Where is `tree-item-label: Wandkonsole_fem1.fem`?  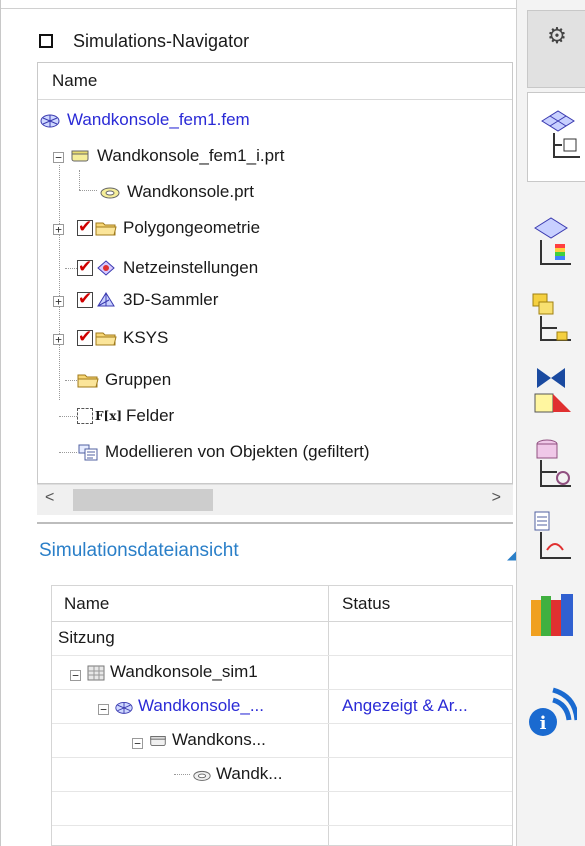
tree-item-label: Wandkonsole_fem1.fem is located at coordinates (158, 119).